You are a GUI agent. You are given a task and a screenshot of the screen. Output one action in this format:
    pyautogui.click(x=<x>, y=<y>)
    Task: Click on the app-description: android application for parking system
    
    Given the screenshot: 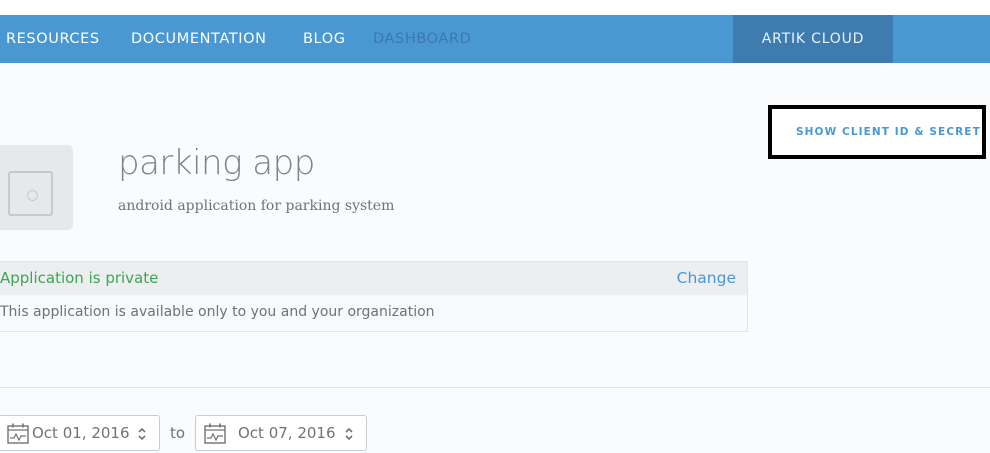 What is the action you would take?
    pyautogui.click(x=256, y=206)
    